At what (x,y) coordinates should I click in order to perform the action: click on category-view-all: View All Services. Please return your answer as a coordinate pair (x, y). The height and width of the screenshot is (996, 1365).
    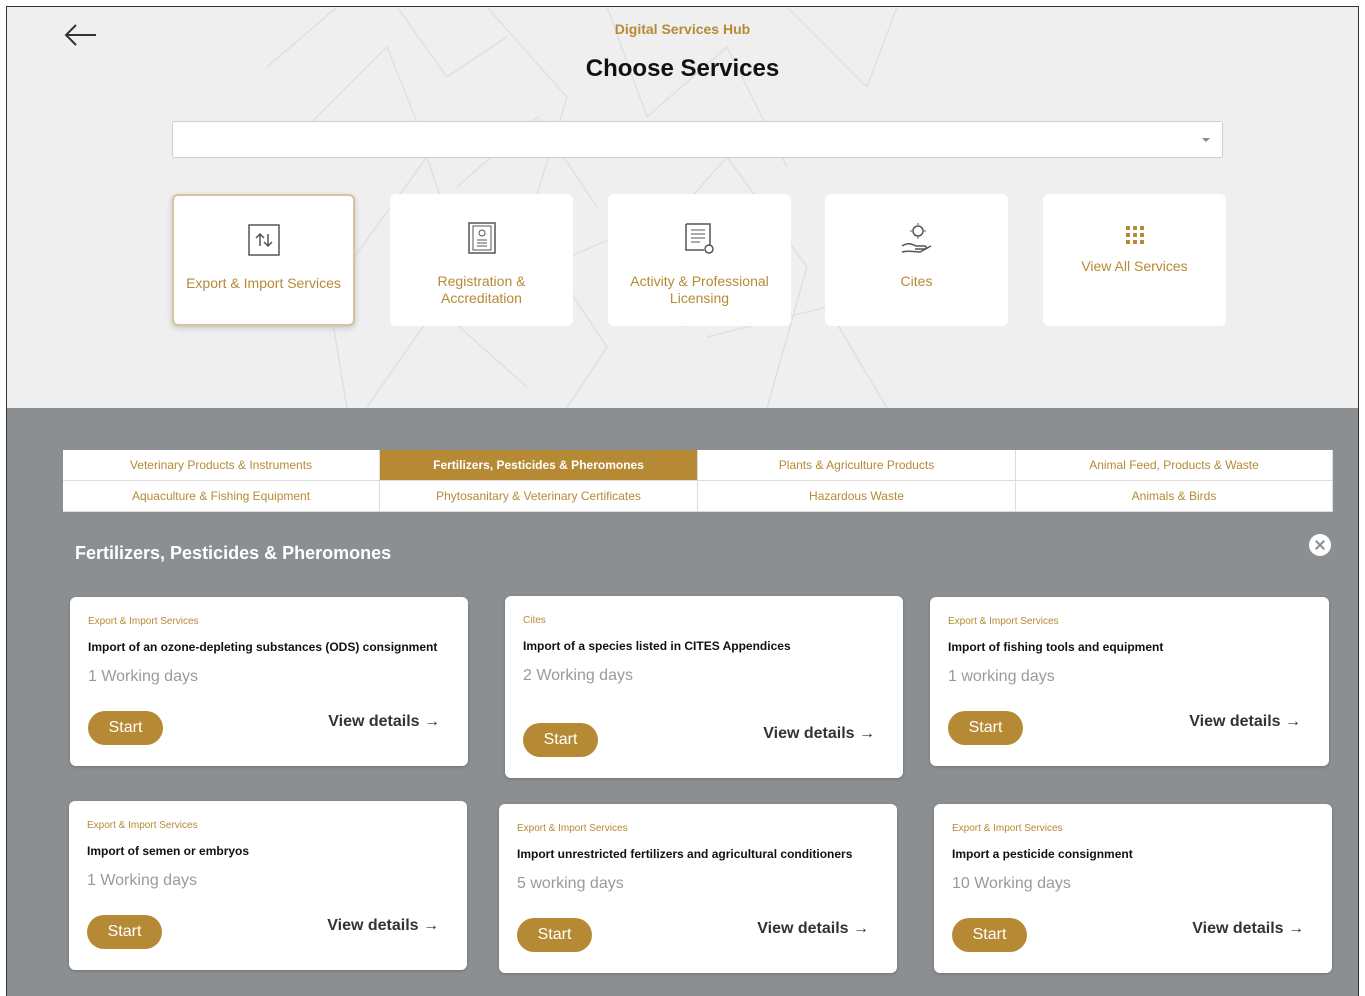
    Looking at the image, I should click on (1134, 260).